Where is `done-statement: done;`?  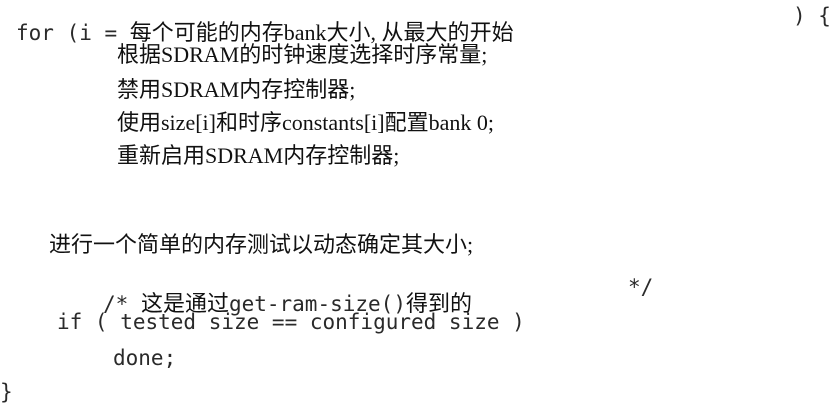
done-statement: done; is located at coordinates (145, 358).